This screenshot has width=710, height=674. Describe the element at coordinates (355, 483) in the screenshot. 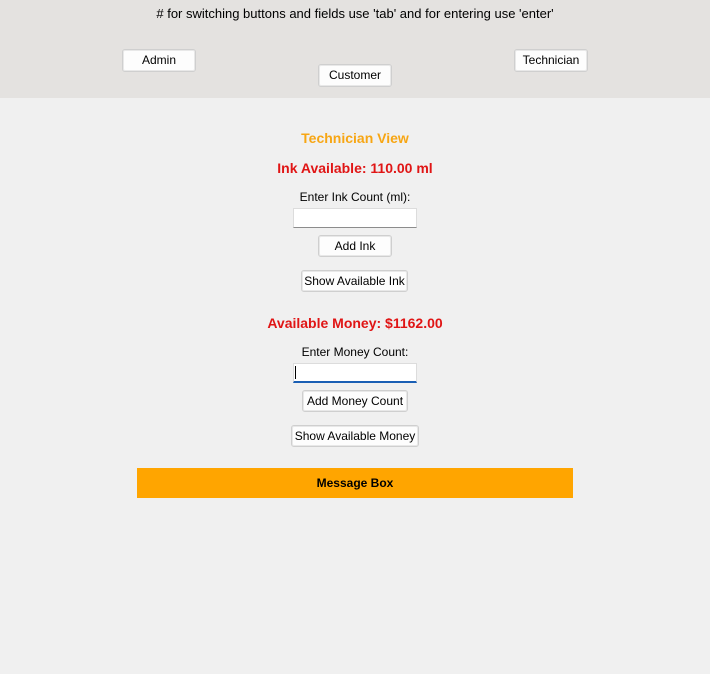

I see `message-box: Message Box` at that location.